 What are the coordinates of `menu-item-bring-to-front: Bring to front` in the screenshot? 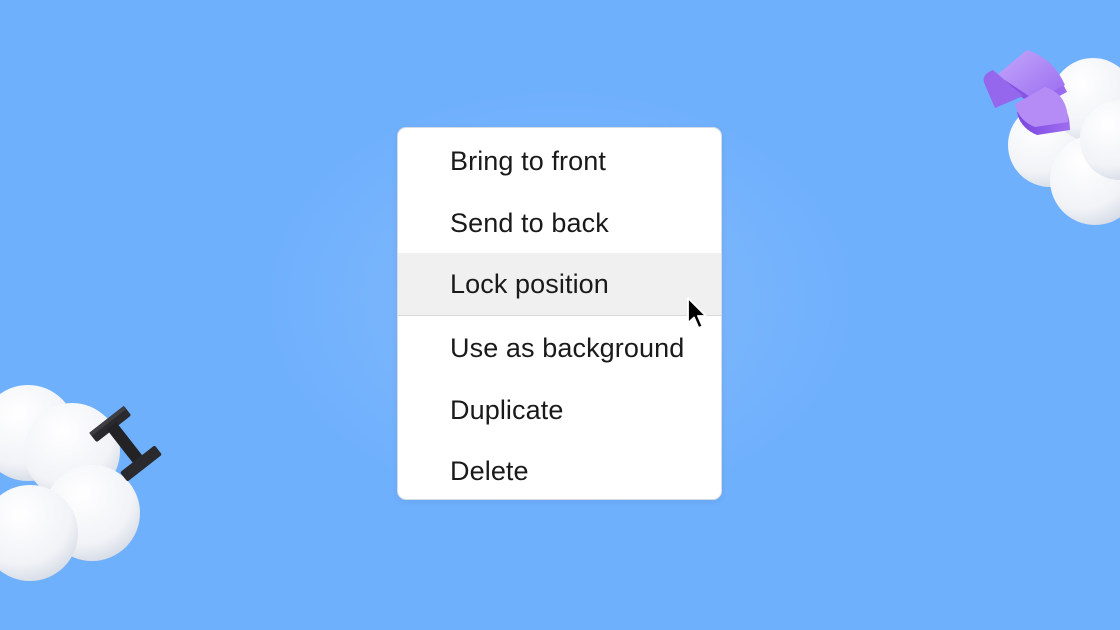 It's located at (559, 161).